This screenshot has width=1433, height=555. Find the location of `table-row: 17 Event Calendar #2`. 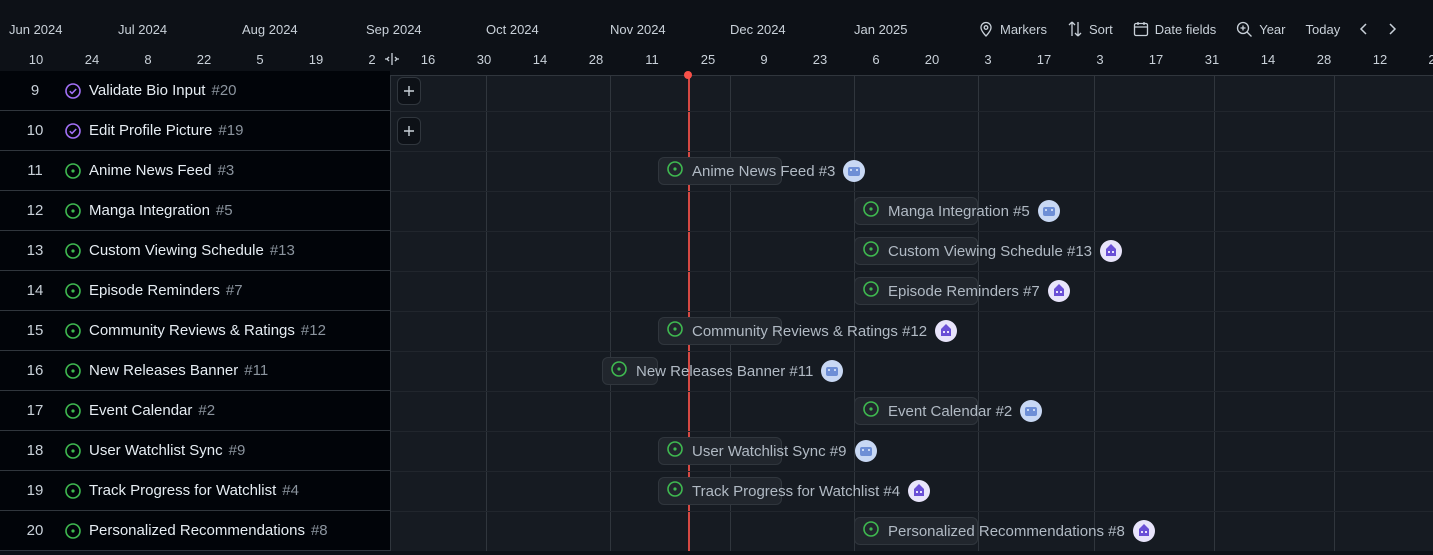

table-row: 17 Event Calendar #2 is located at coordinates (195, 411).